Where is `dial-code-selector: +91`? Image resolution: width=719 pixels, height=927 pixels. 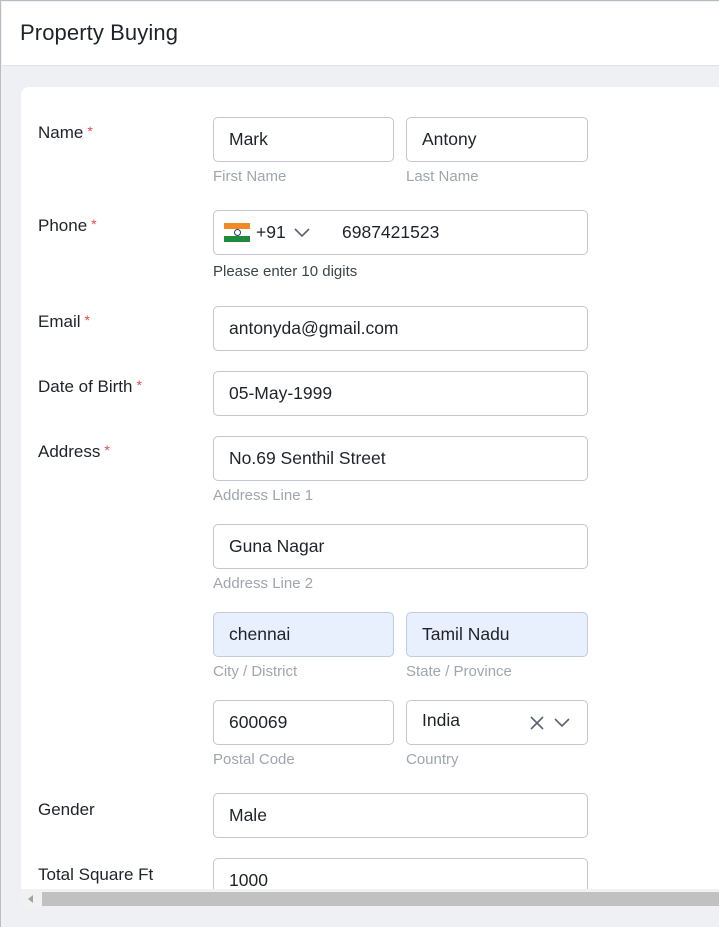 dial-code-selector: +91 is located at coordinates (271, 232).